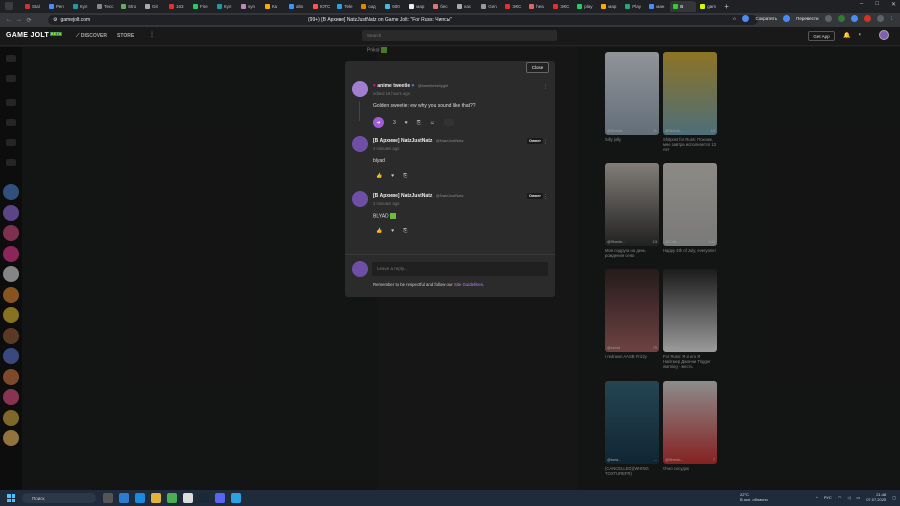 This screenshot has height=506, width=900. I want to click on discord-icon, so click(220, 498).